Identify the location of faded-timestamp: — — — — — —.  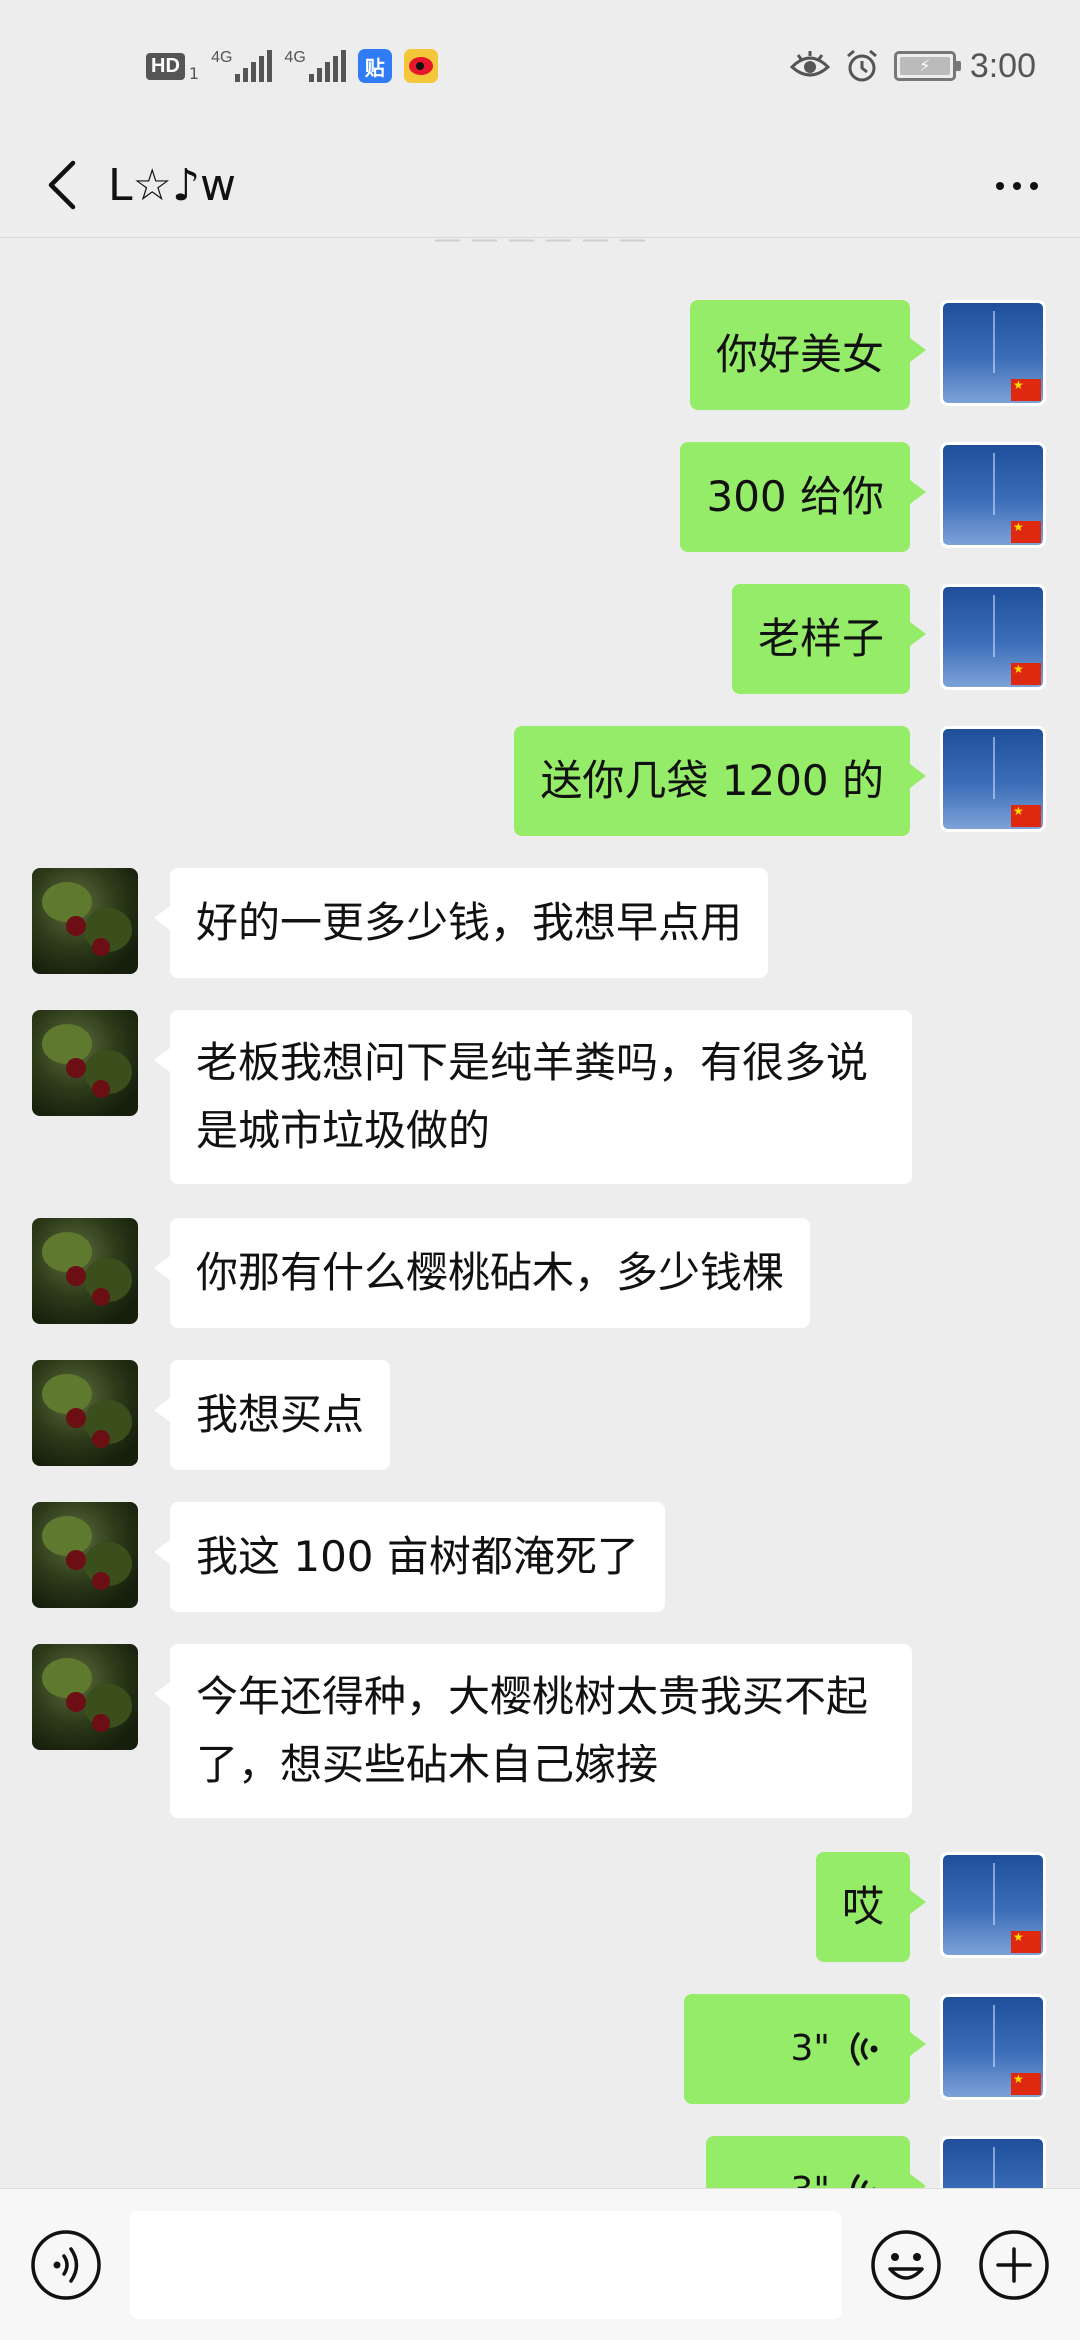
(540, 246).